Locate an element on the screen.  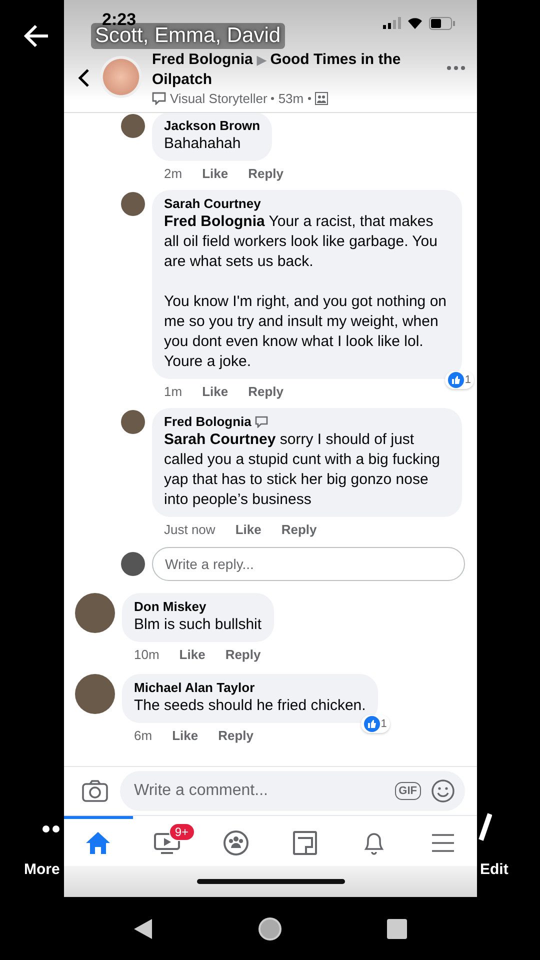
edit-label: Edit is located at coordinates (494, 869).